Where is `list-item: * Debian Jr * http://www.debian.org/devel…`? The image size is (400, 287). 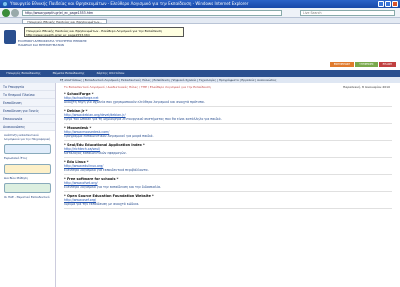 list-item: * Debian Jr * http://www.debian.org/devel… is located at coordinates (228, 116).